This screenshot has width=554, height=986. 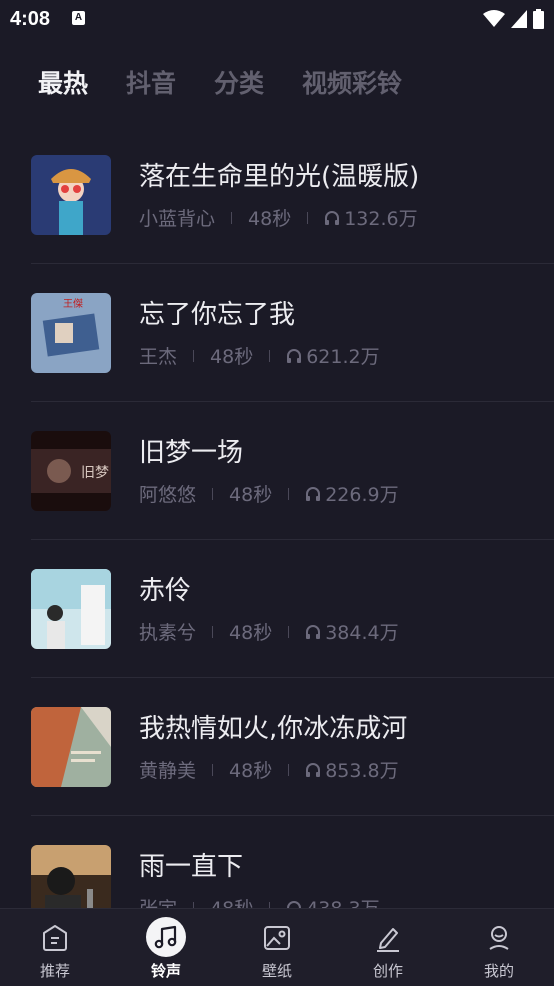 What do you see at coordinates (279, 177) in the screenshot?
I see `song-title: 落在生命里的光(温暖版)` at bounding box center [279, 177].